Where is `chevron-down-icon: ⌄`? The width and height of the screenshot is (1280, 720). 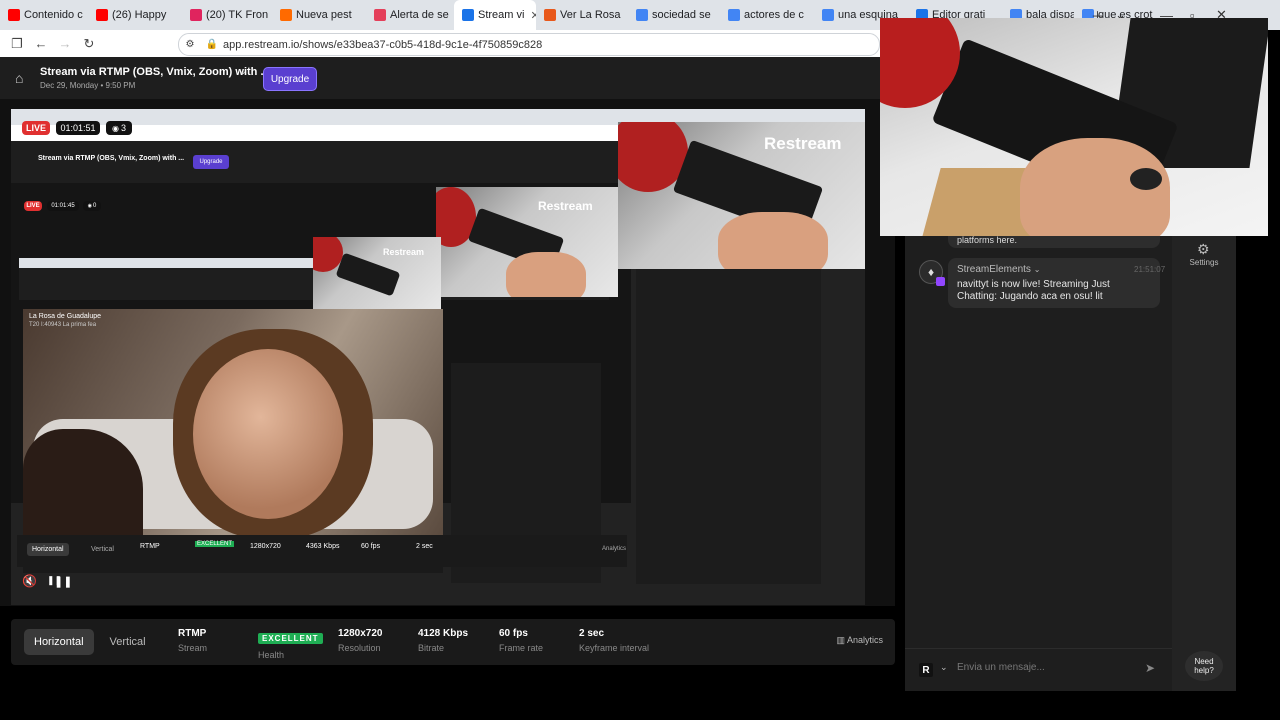 chevron-down-icon: ⌄ is located at coordinates (243, 71).